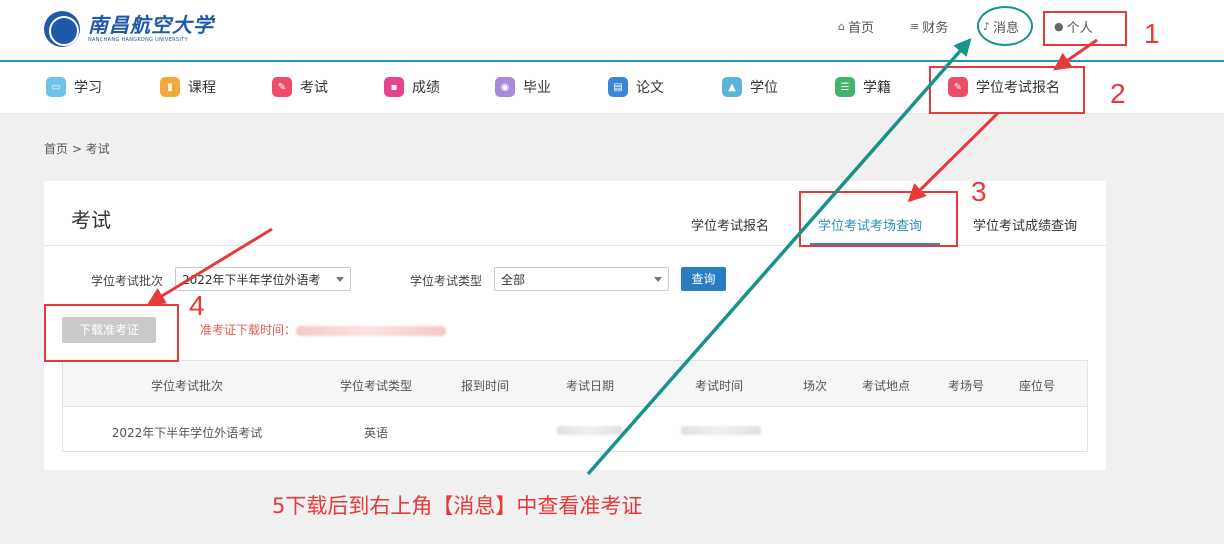 Image resolution: width=1224 pixels, height=544 pixels. I want to click on annotation-box-room-query, so click(878, 219).